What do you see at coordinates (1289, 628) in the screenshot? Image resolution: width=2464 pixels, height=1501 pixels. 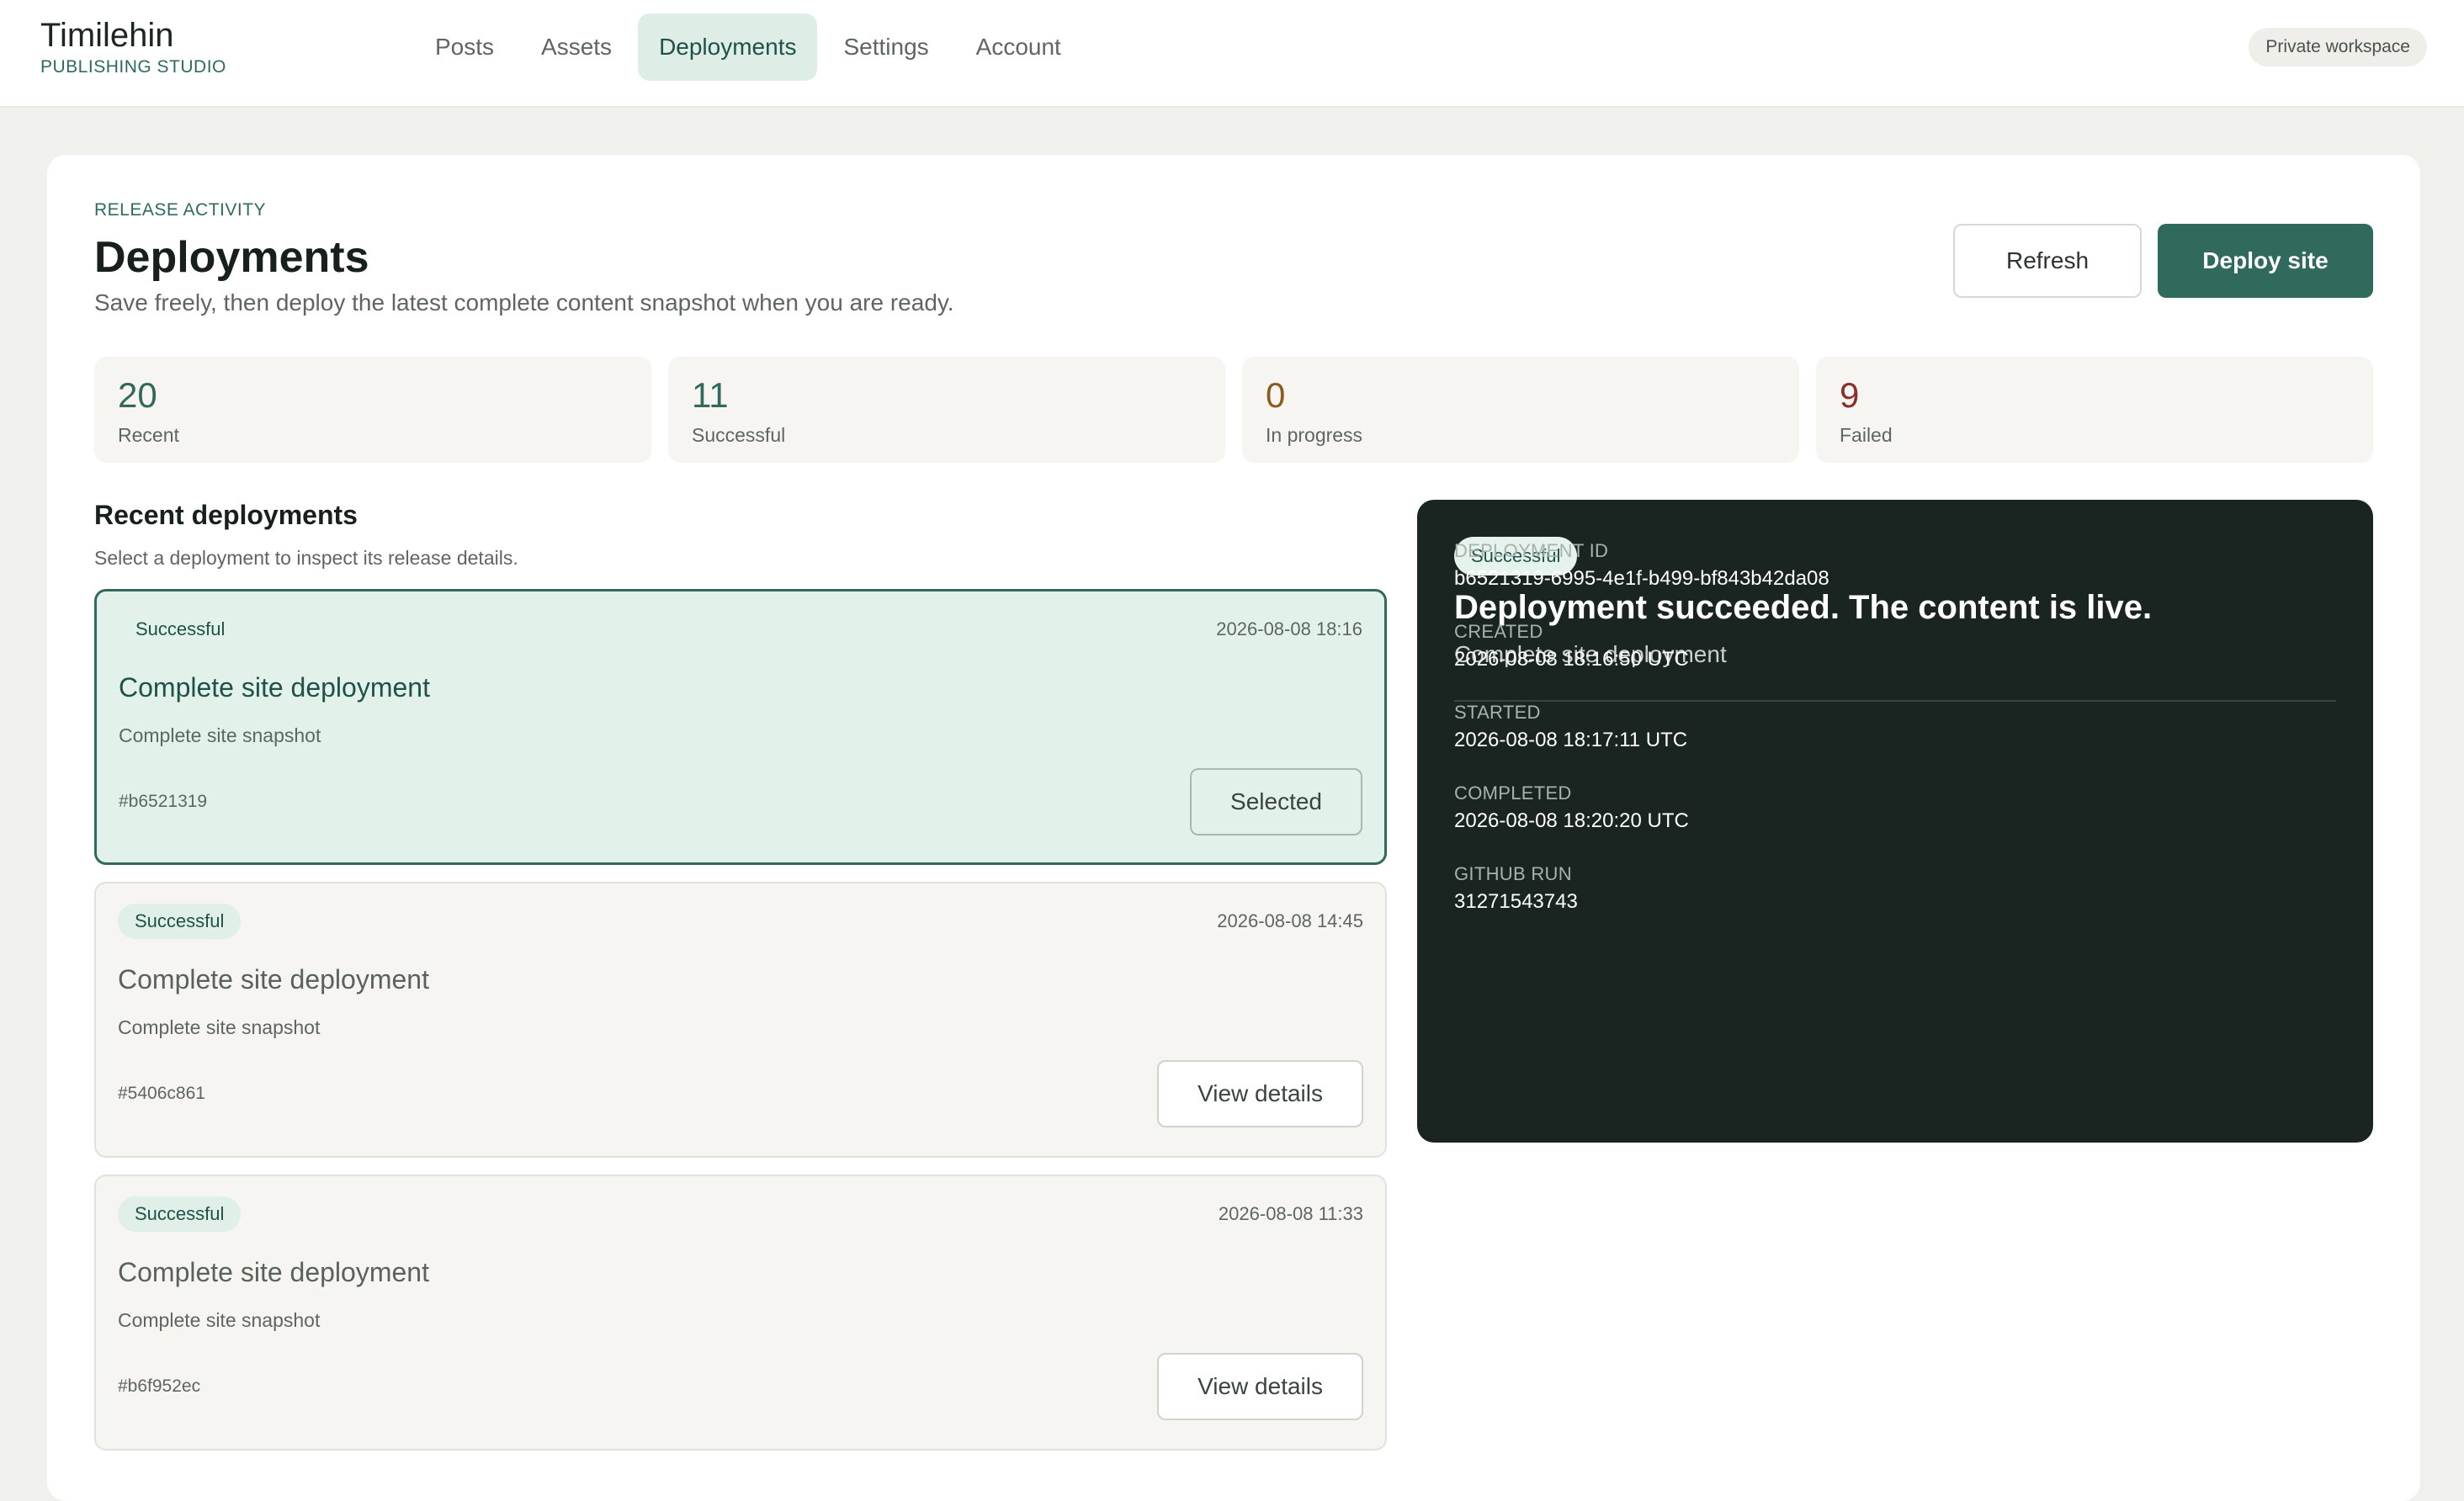 I see `deployment-time: 2026-08-08 18:16` at bounding box center [1289, 628].